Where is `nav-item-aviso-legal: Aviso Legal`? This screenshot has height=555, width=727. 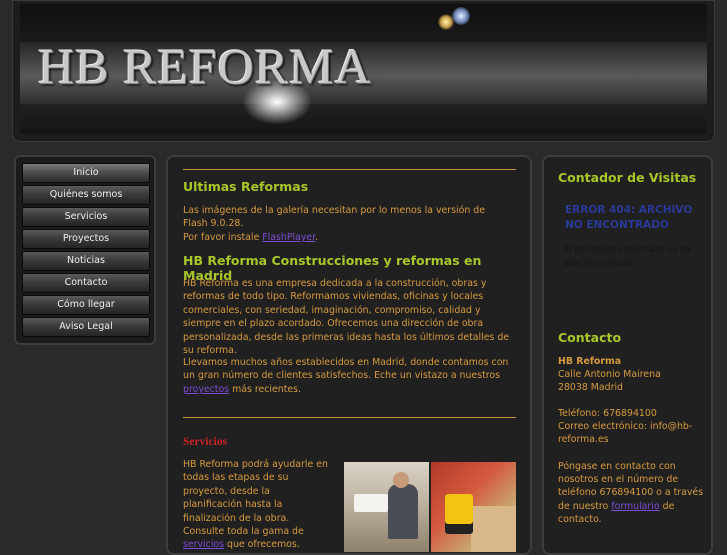 nav-item-aviso-legal: Aviso Legal is located at coordinates (86, 327).